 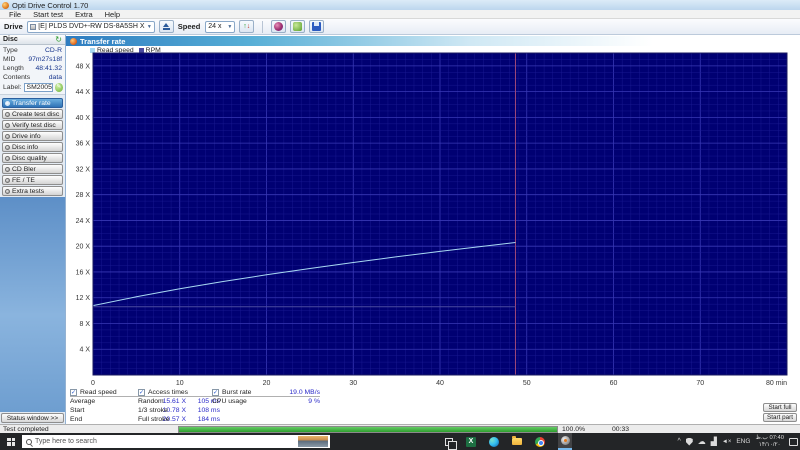 I want to click on speed-value: 24 x, so click(x=215, y=26).